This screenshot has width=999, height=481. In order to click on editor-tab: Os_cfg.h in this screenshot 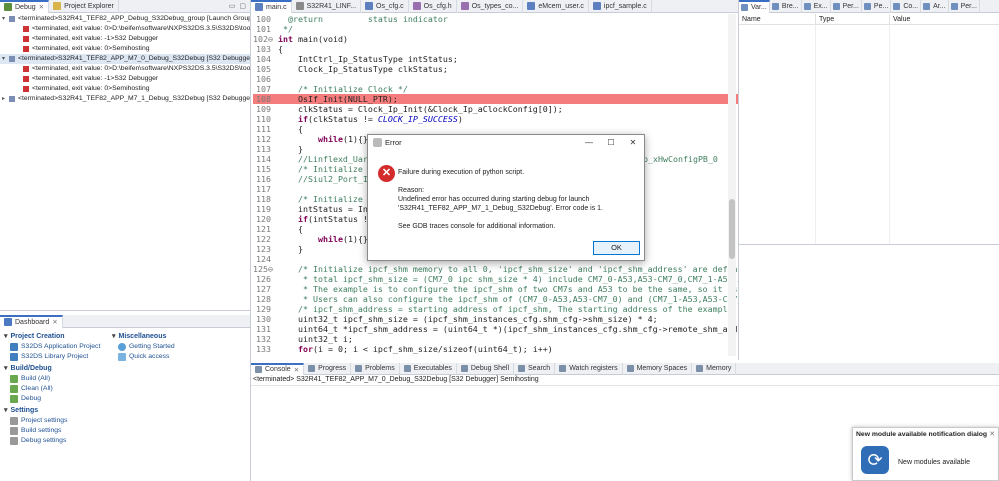, I will do `click(433, 6)`.